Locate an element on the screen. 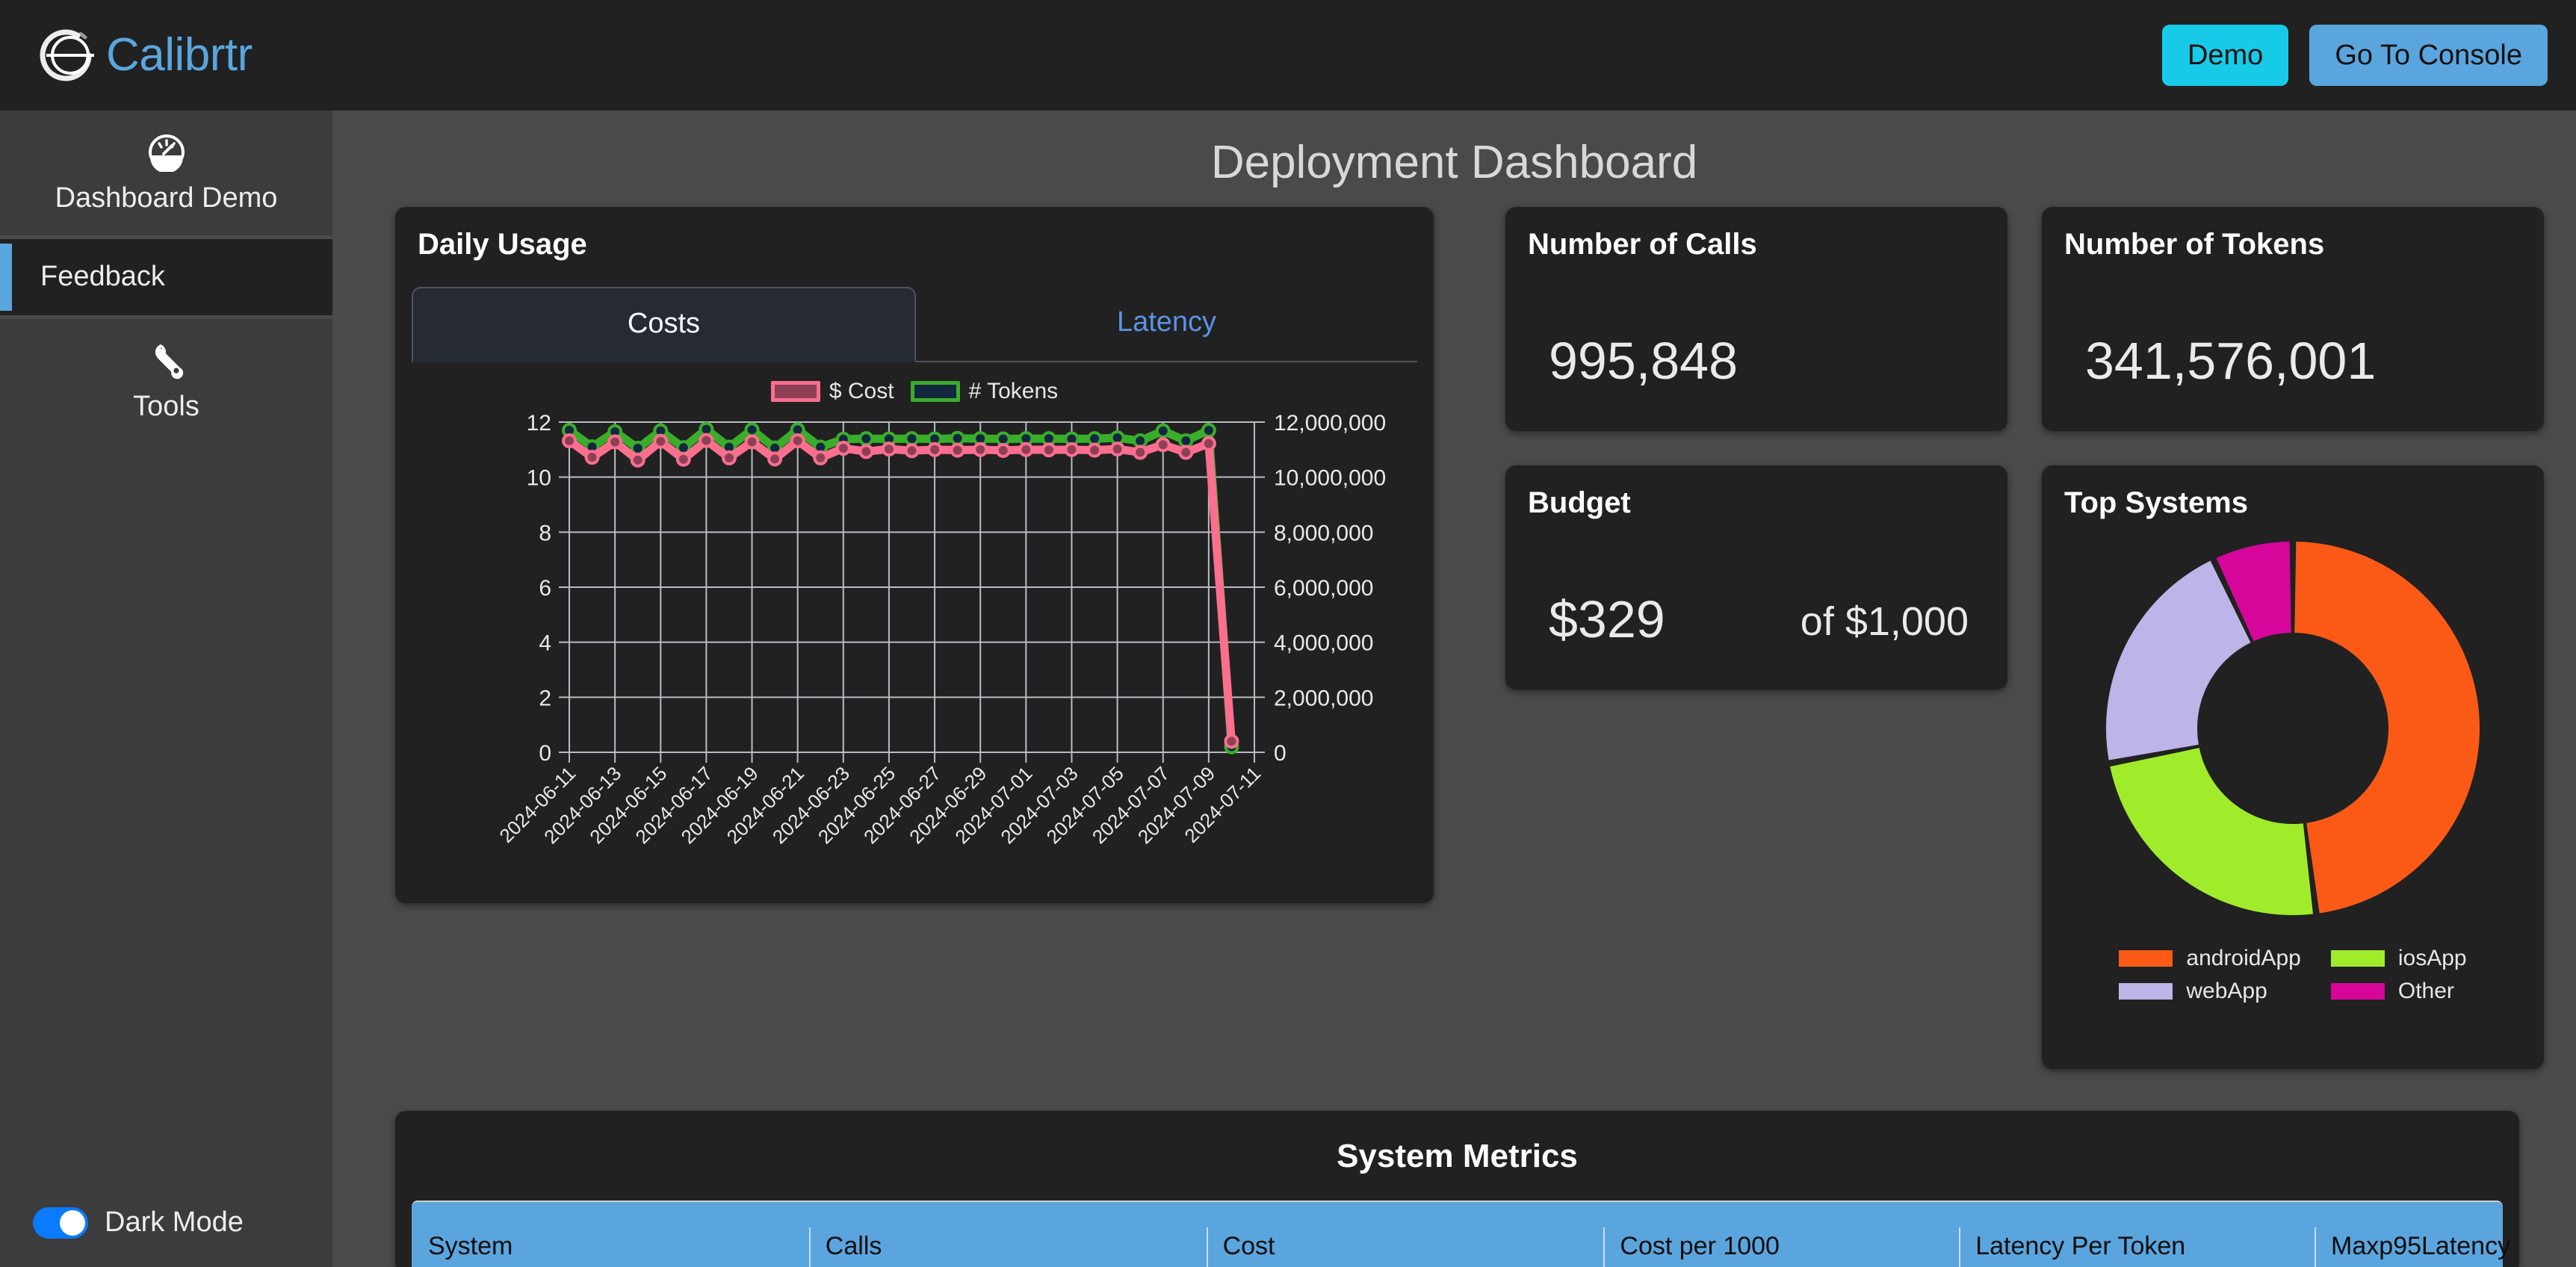 Image resolution: width=2576 pixels, height=1267 pixels. legend-swatch-cost is located at coordinates (795, 391).